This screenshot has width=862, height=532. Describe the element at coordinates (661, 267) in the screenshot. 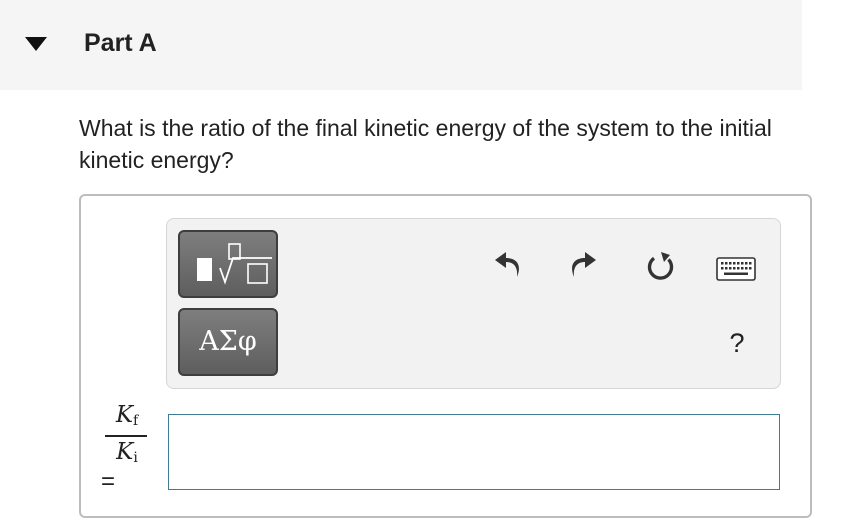

I see `reset-icon` at that location.